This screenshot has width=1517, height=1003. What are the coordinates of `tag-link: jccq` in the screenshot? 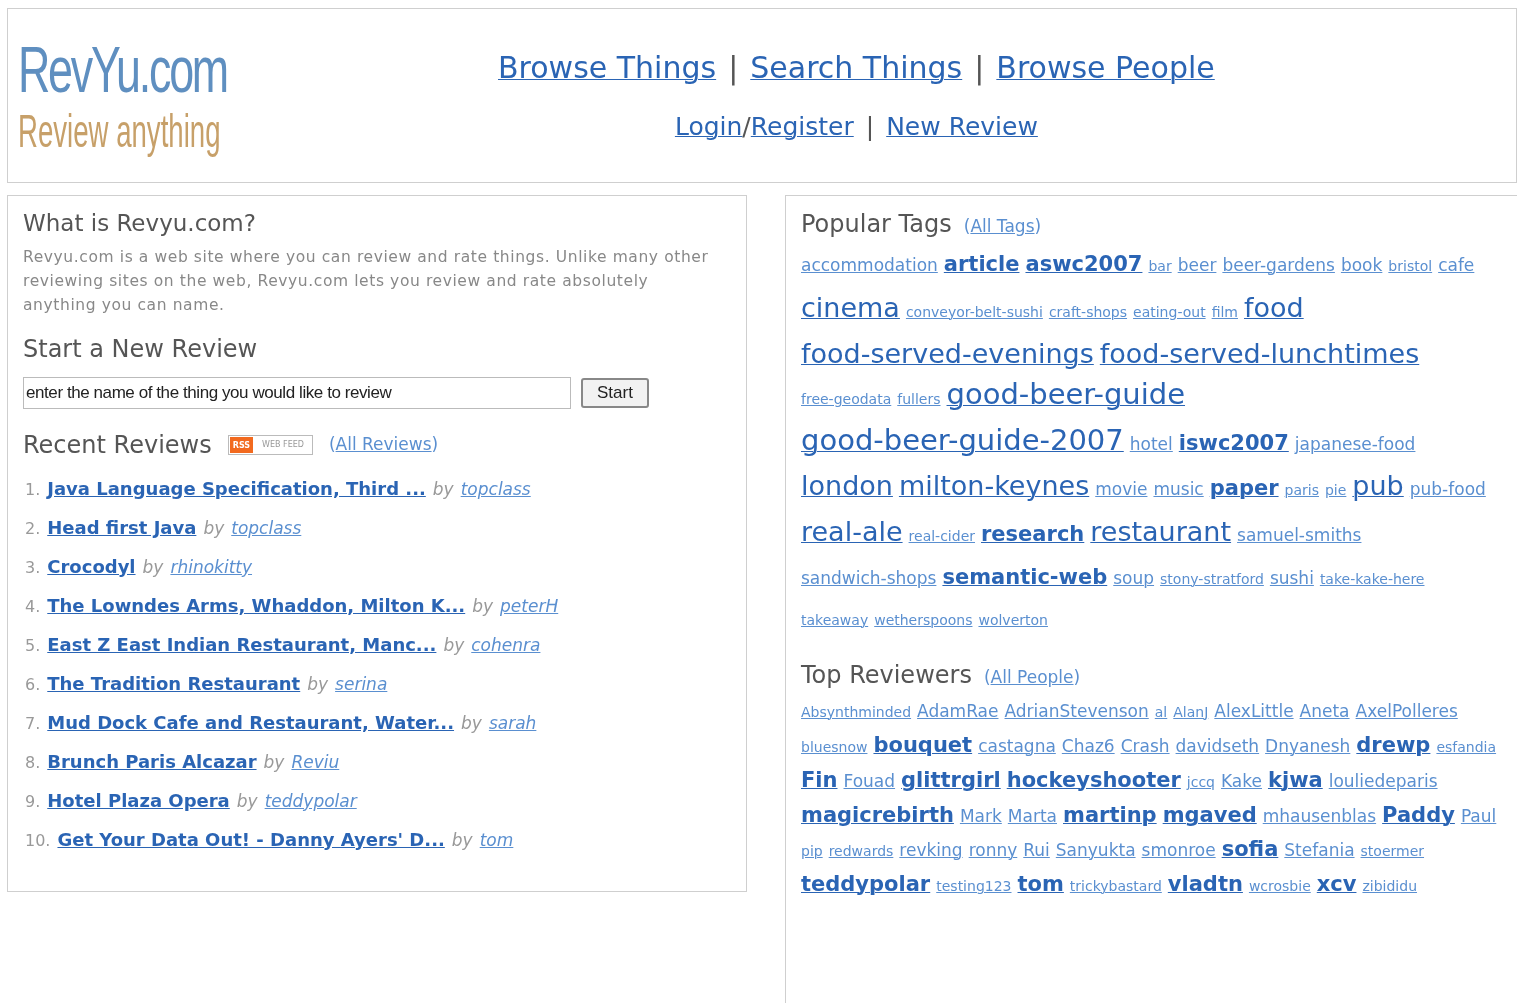 It's located at (1200, 782).